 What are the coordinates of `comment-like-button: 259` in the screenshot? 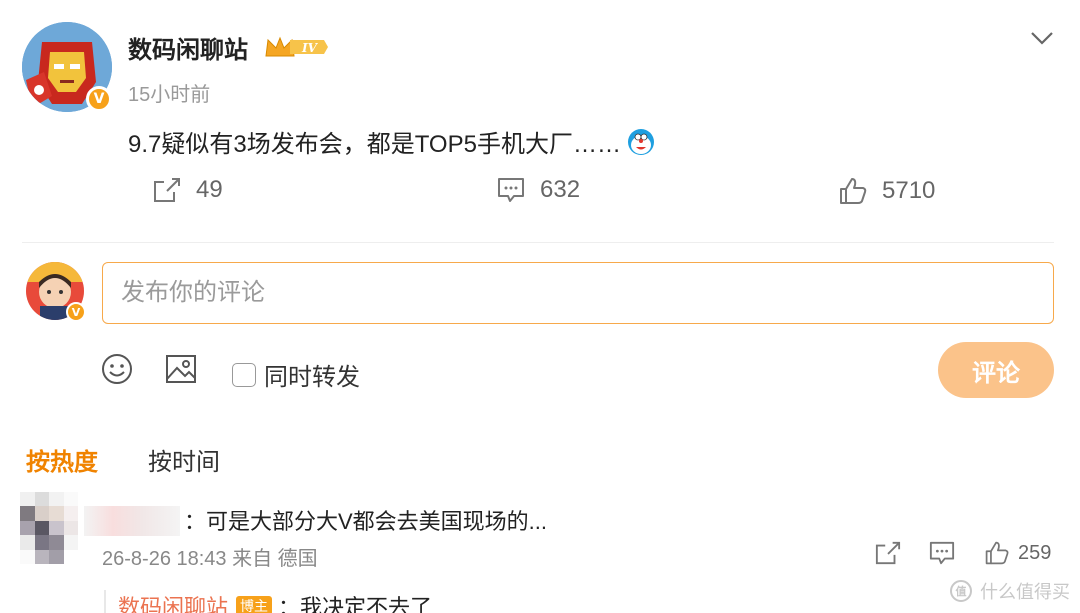 It's located at (1017, 553).